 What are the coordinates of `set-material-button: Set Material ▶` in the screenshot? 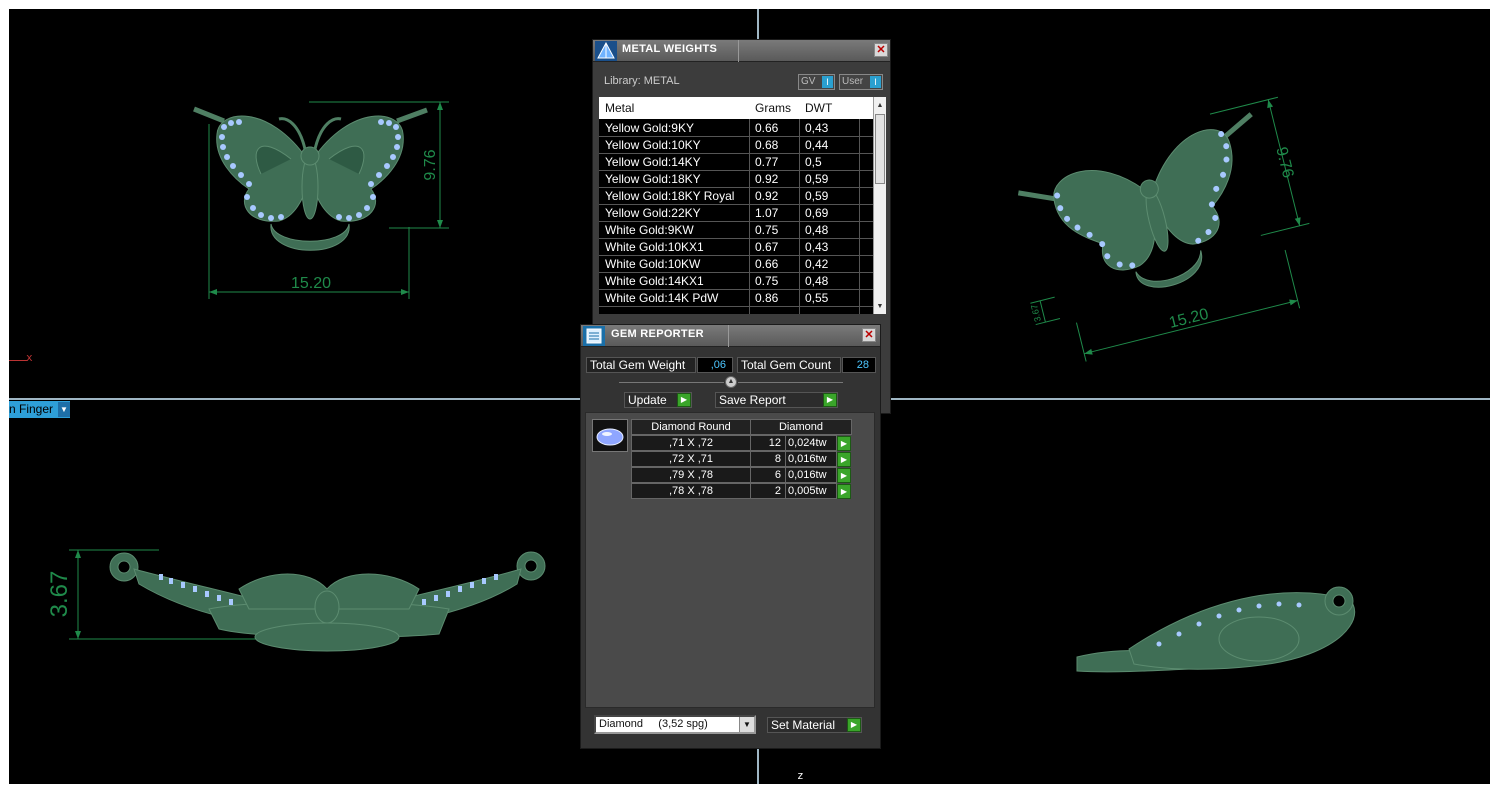 It's located at (814, 725).